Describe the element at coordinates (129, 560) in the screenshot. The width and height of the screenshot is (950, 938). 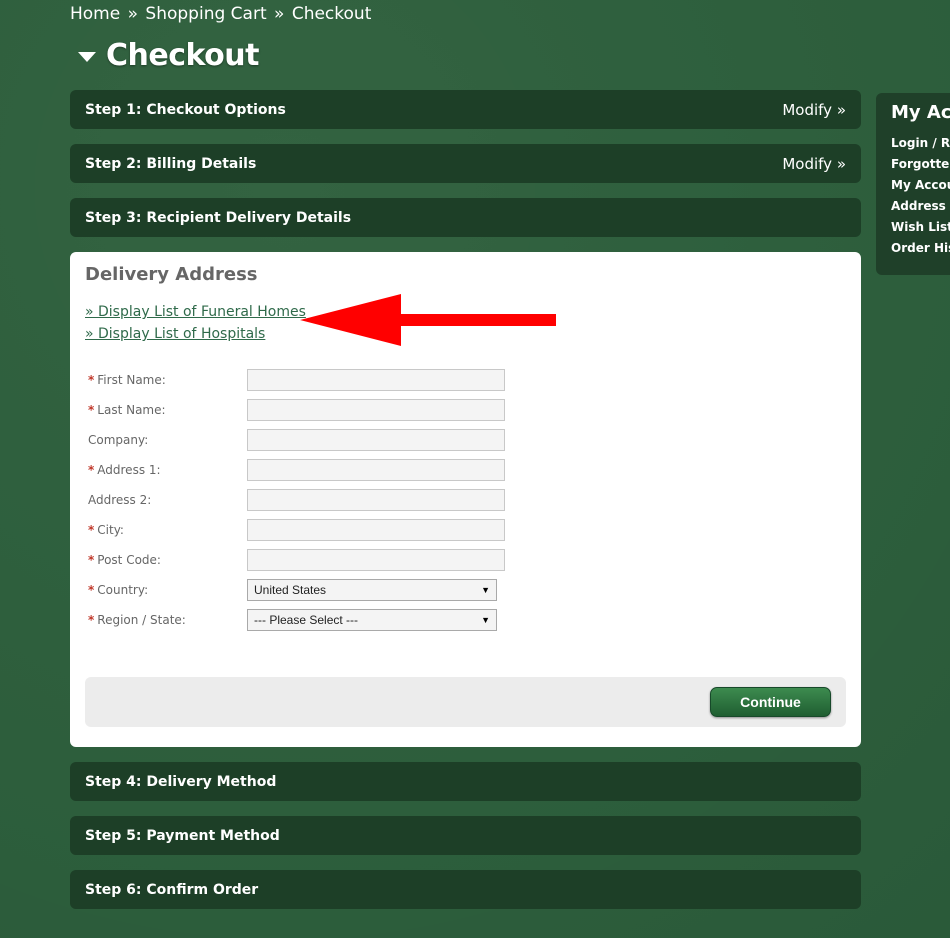
I see `postcode-label-text: Post Code:` at that location.